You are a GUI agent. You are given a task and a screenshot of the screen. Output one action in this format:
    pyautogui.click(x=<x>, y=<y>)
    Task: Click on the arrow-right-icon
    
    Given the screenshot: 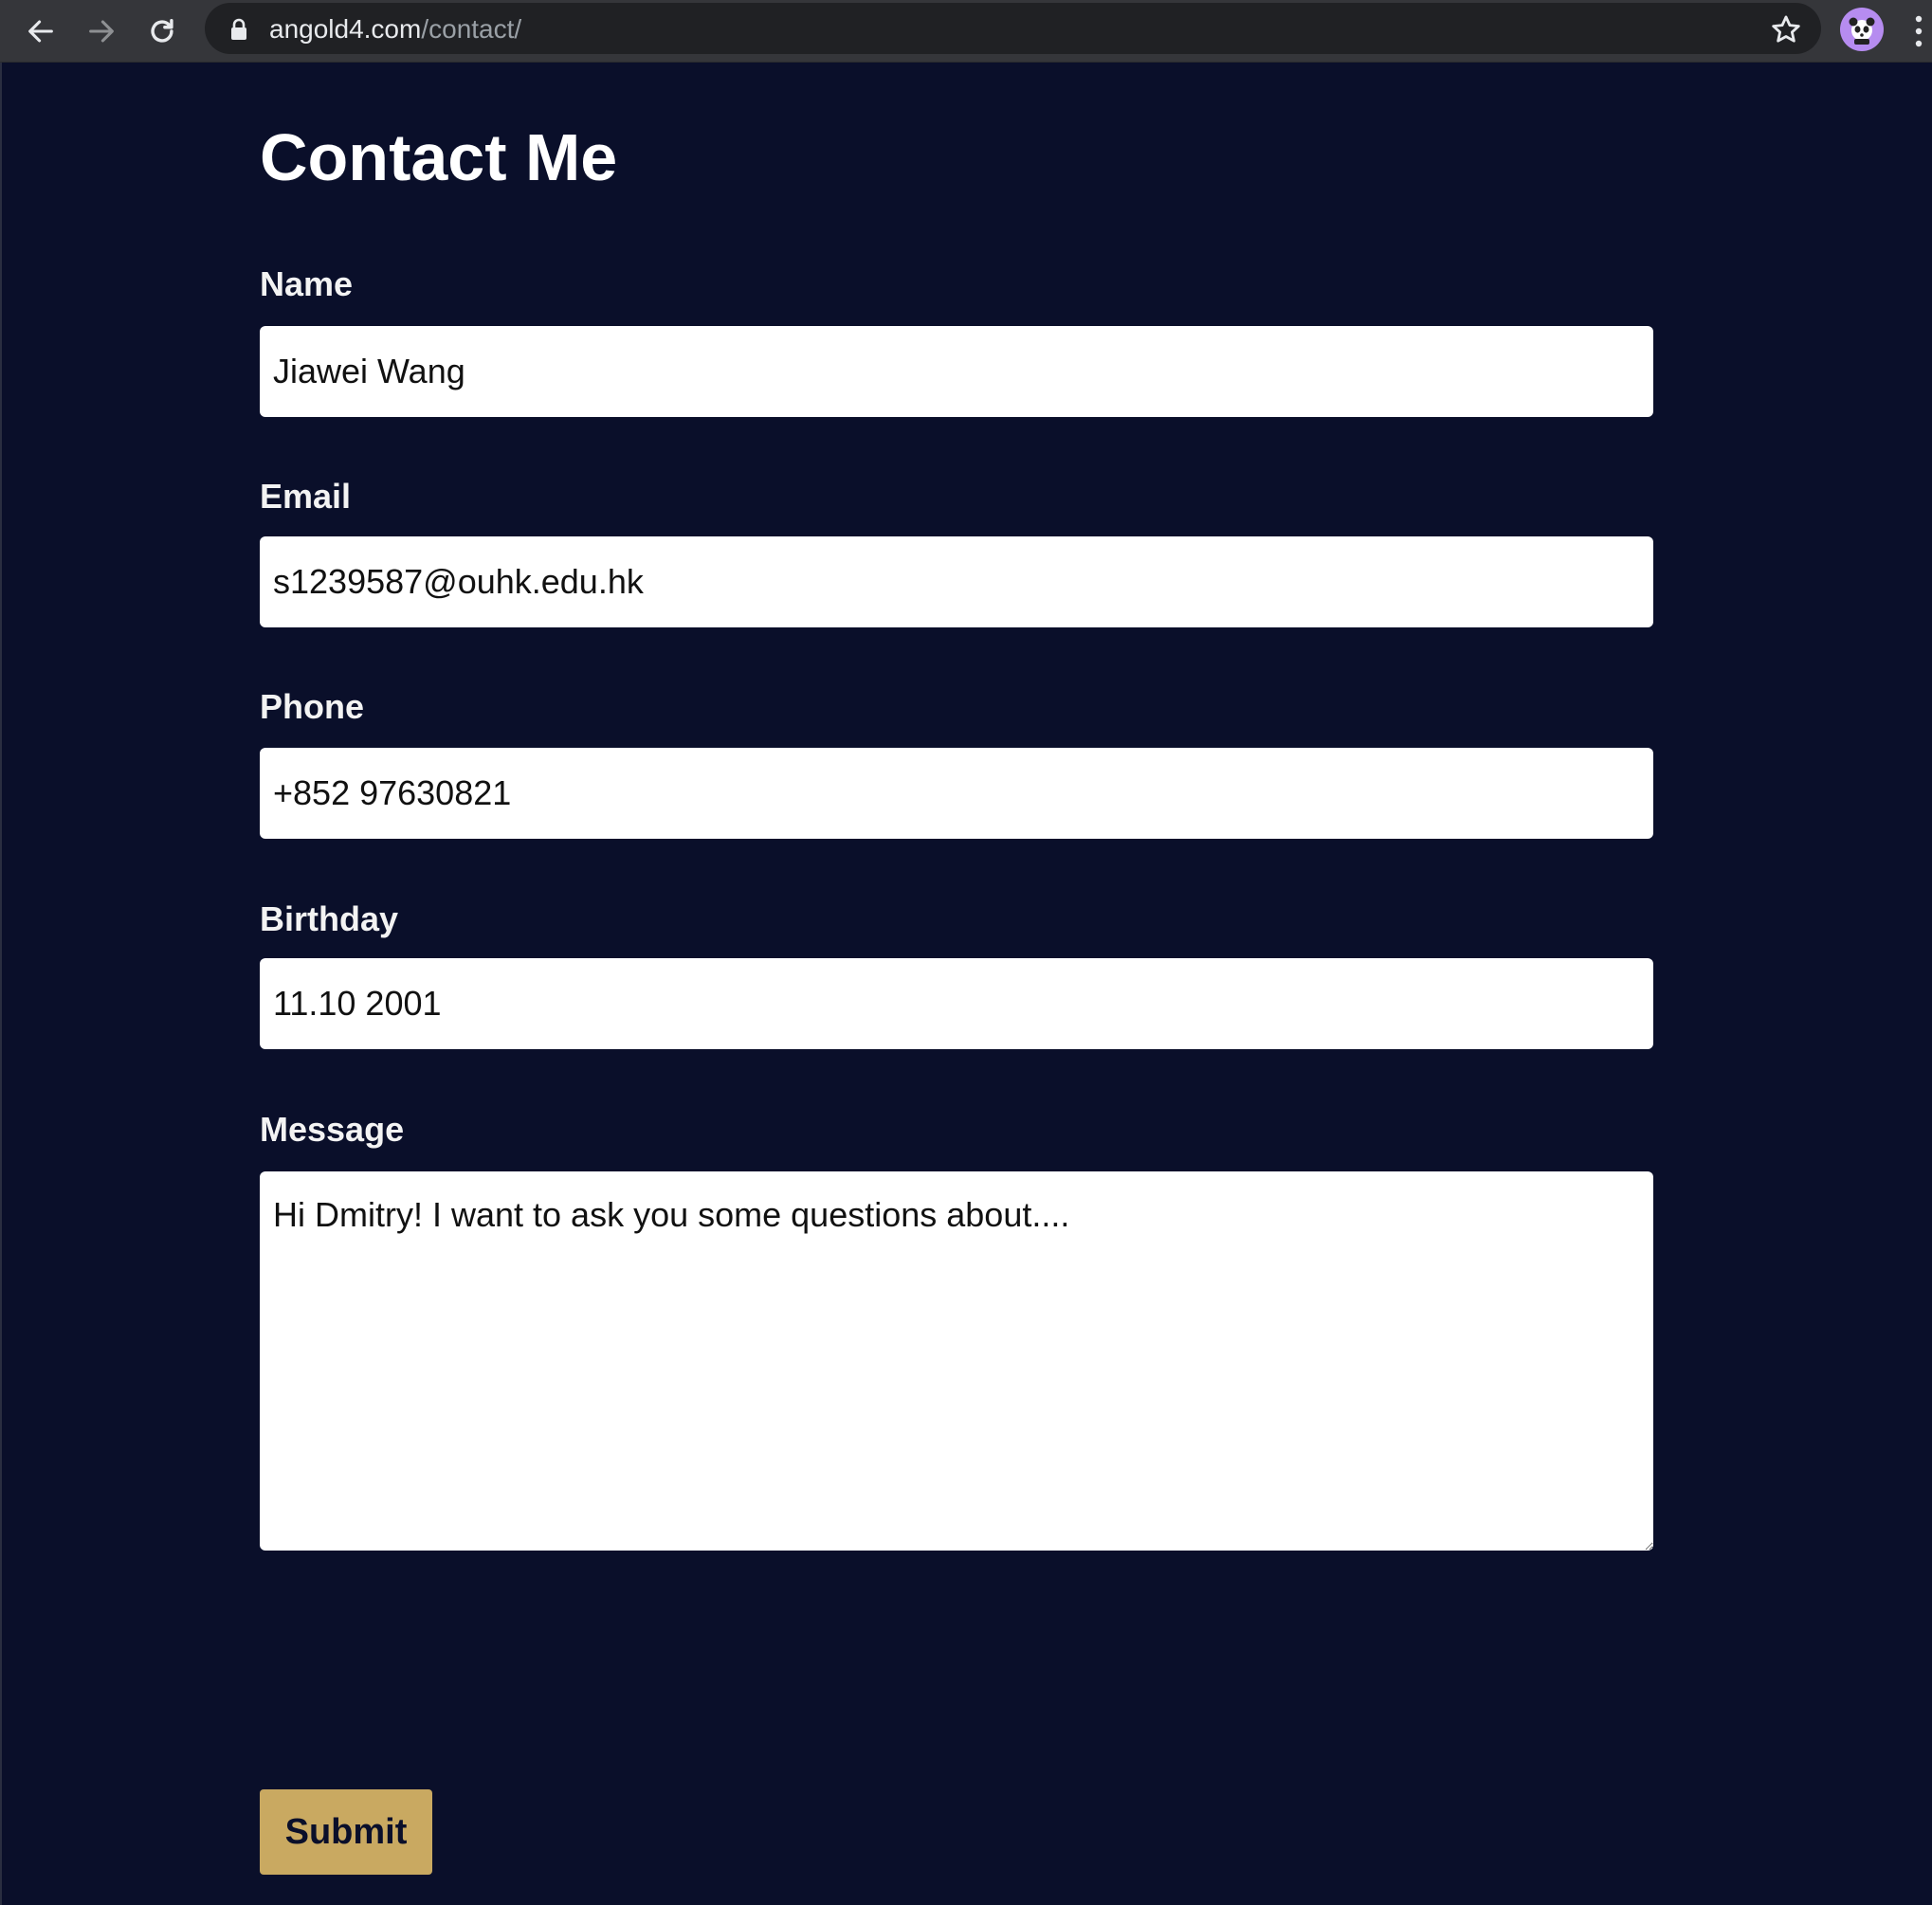 What is the action you would take?
    pyautogui.click(x=102, y=31)
    